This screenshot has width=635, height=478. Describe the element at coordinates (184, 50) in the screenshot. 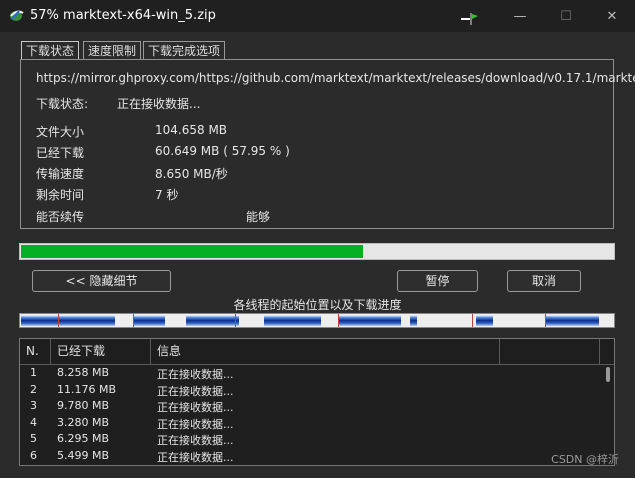

I see `tab-completion-options: 下载完成选项` at that location.